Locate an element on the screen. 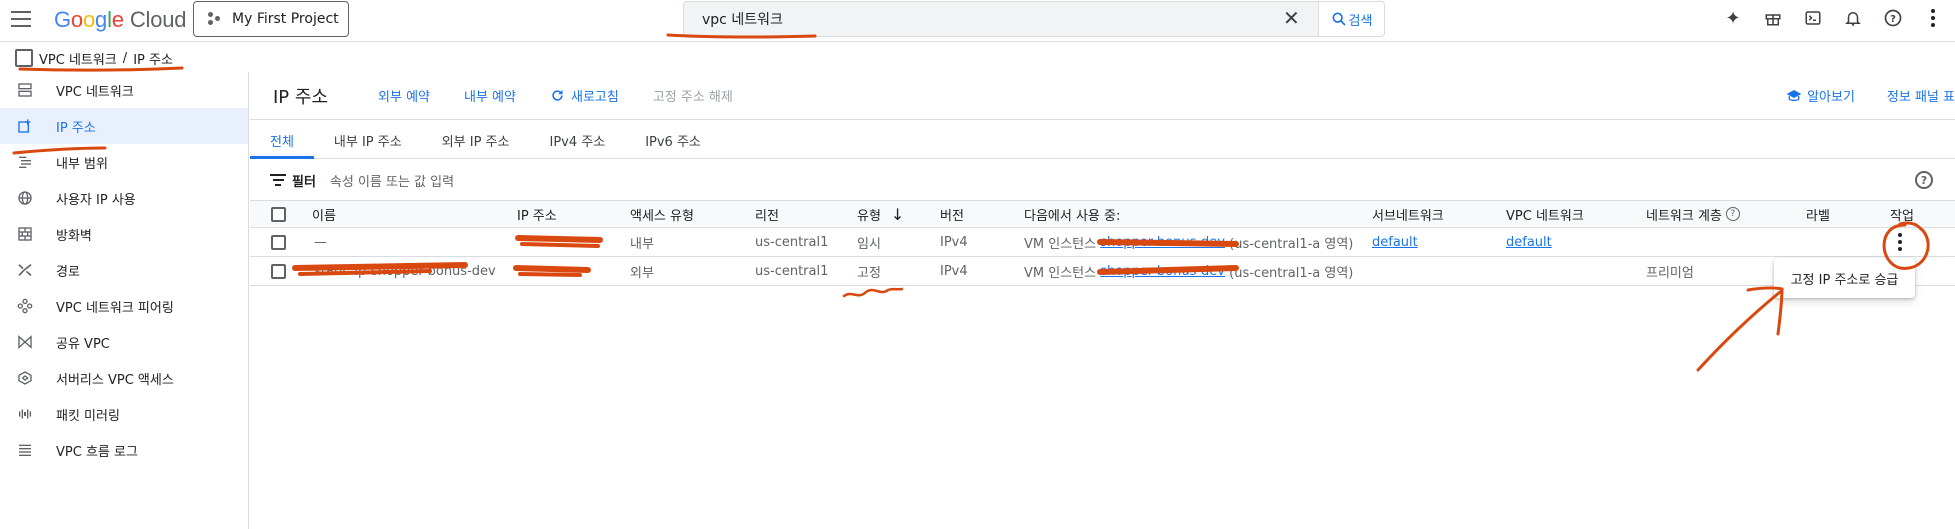 This screenshot has width=1955, height=529. row-actions-menu: 고정 IP 주소로 승급 is located at coordinates (1844, 278).